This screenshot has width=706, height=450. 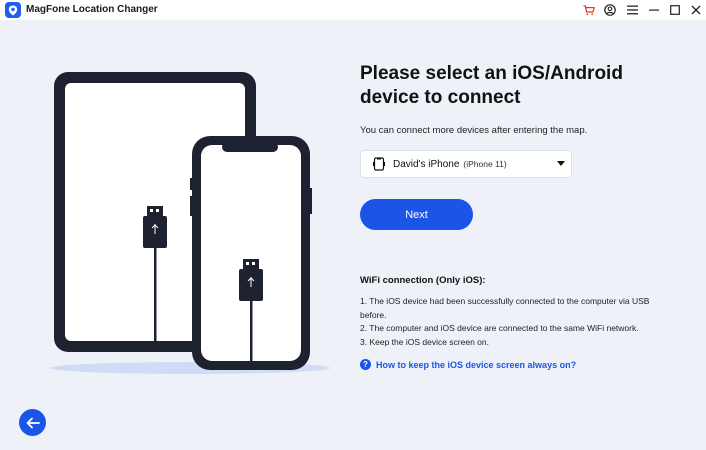 I want to click on wifi-instruction-item: 3. Keep the iOS device screen on., so click(x=424, y=341).